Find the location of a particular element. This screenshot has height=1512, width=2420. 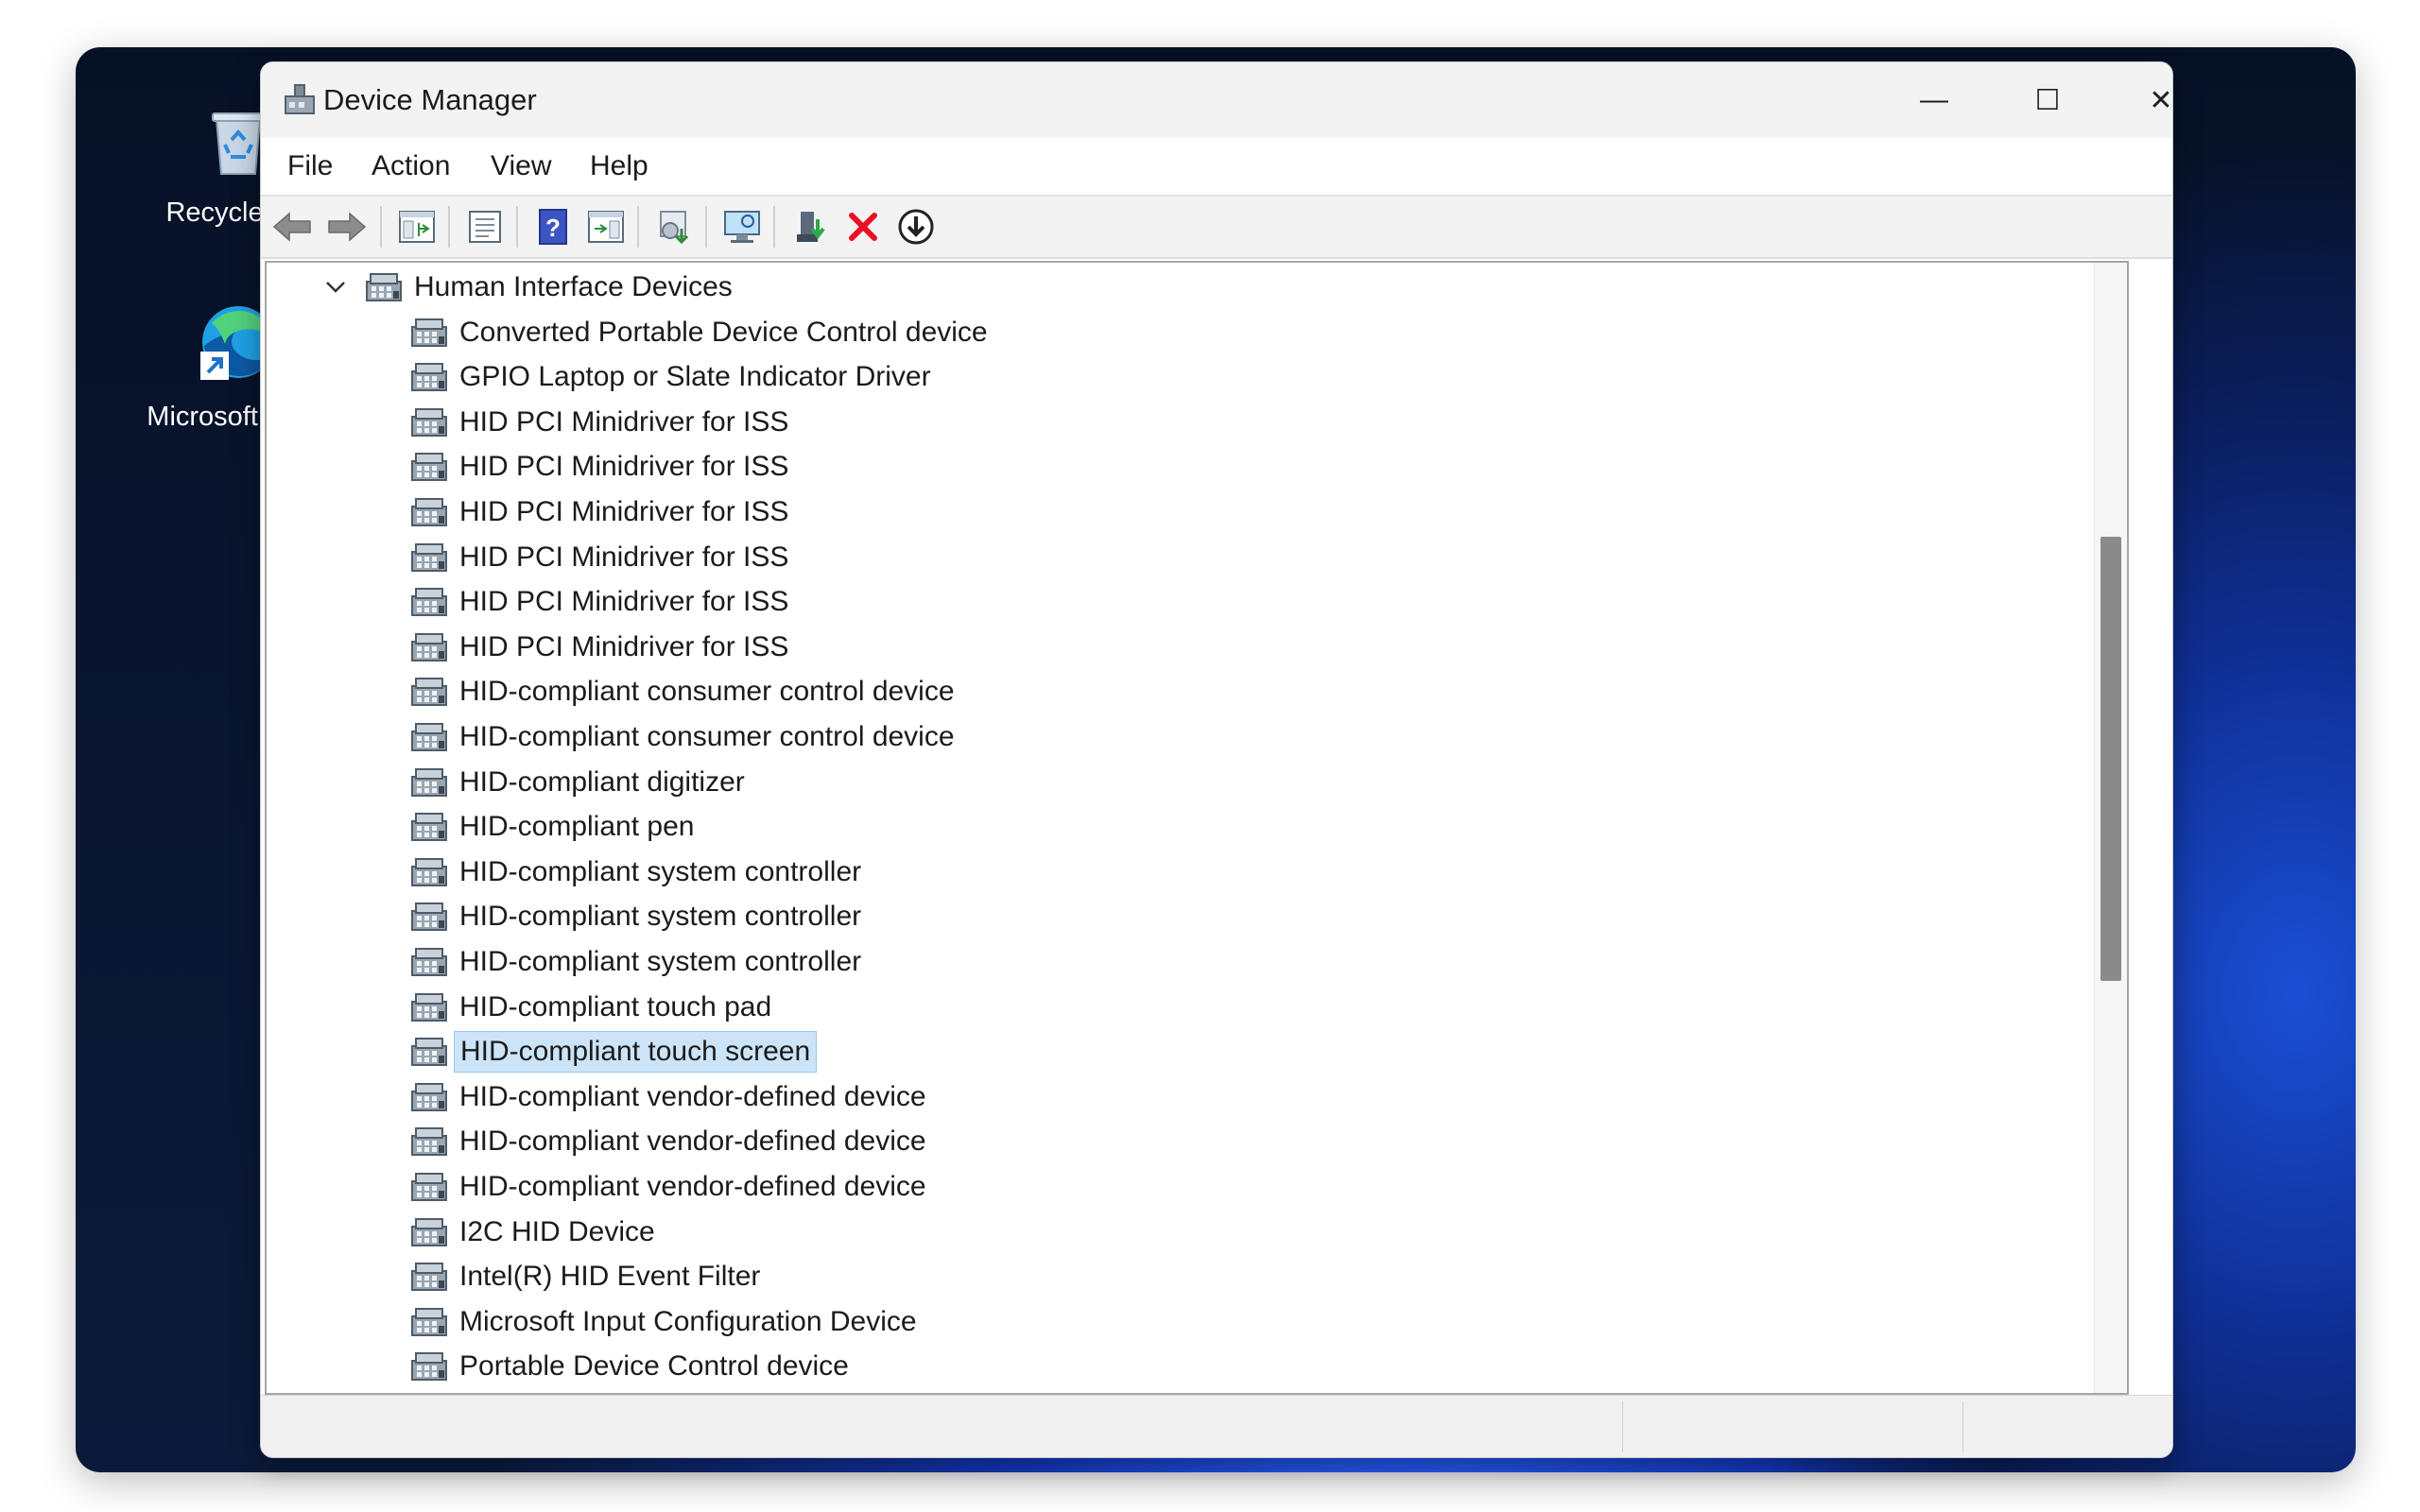

tree-item-selected: HID-compliant touch screen is located at coordinates (613, 1052).